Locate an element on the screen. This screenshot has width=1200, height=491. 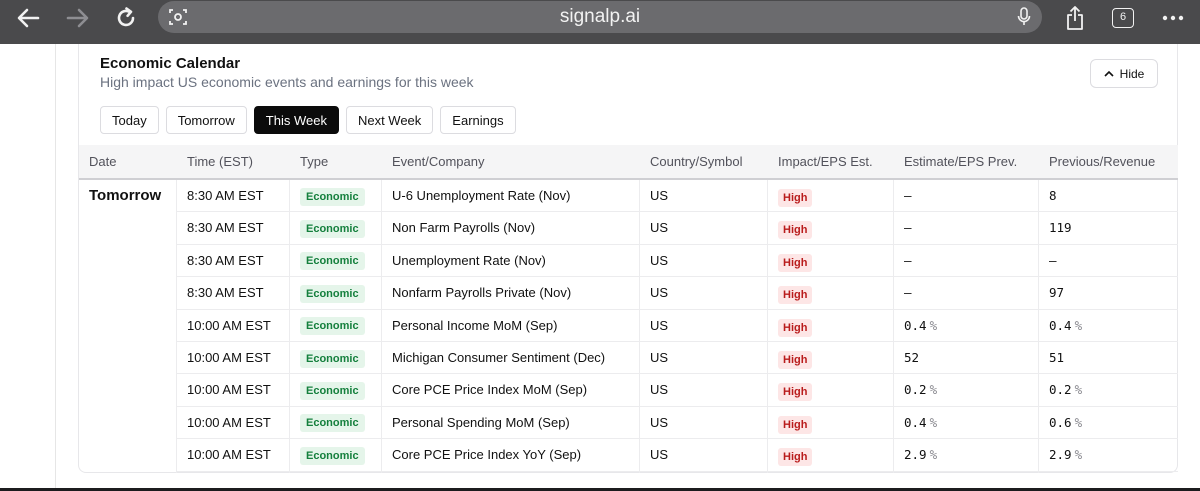
event-value: Unemployment Rate (Nov) is located at coordinates (469, 260).